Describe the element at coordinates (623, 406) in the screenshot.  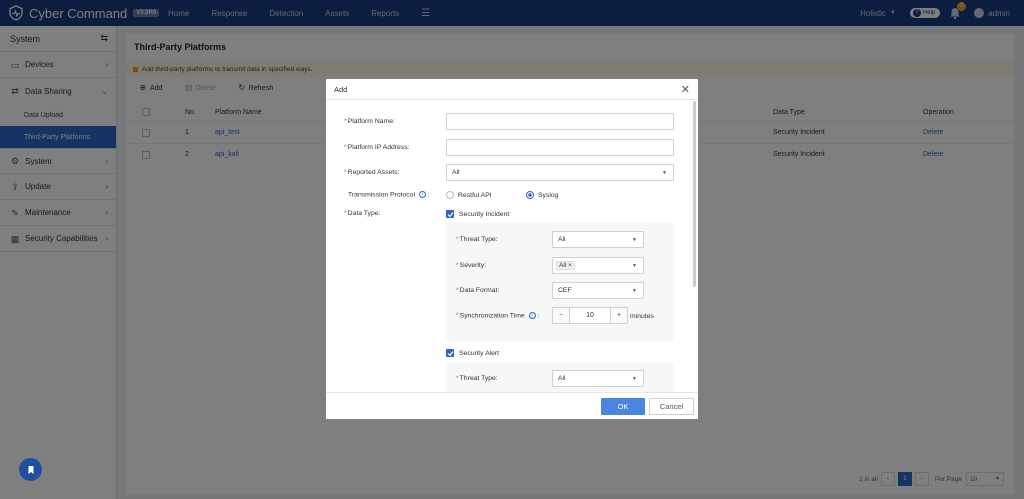
I see `ok-button: OK` at that location.